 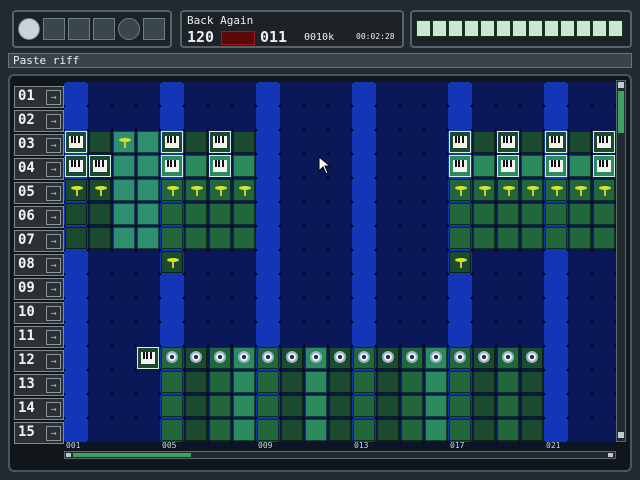 I want to click on horizontal-scroll-thumb, so click(x=132, y=455).